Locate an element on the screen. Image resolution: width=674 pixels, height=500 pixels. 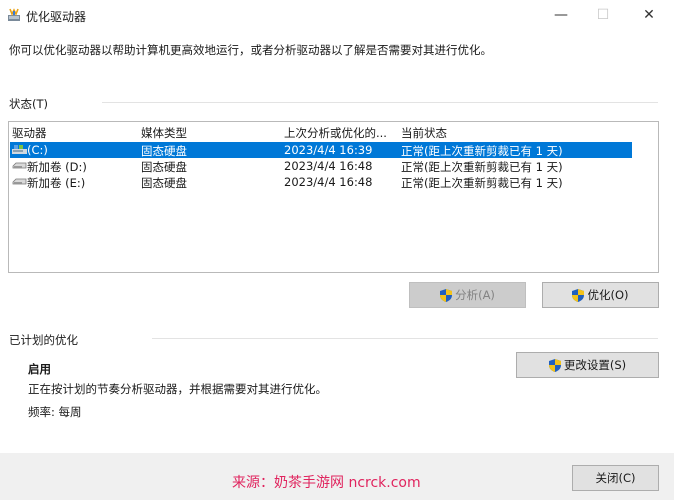
status-section-label: 状态(T) is located at coordinates (28, 104).